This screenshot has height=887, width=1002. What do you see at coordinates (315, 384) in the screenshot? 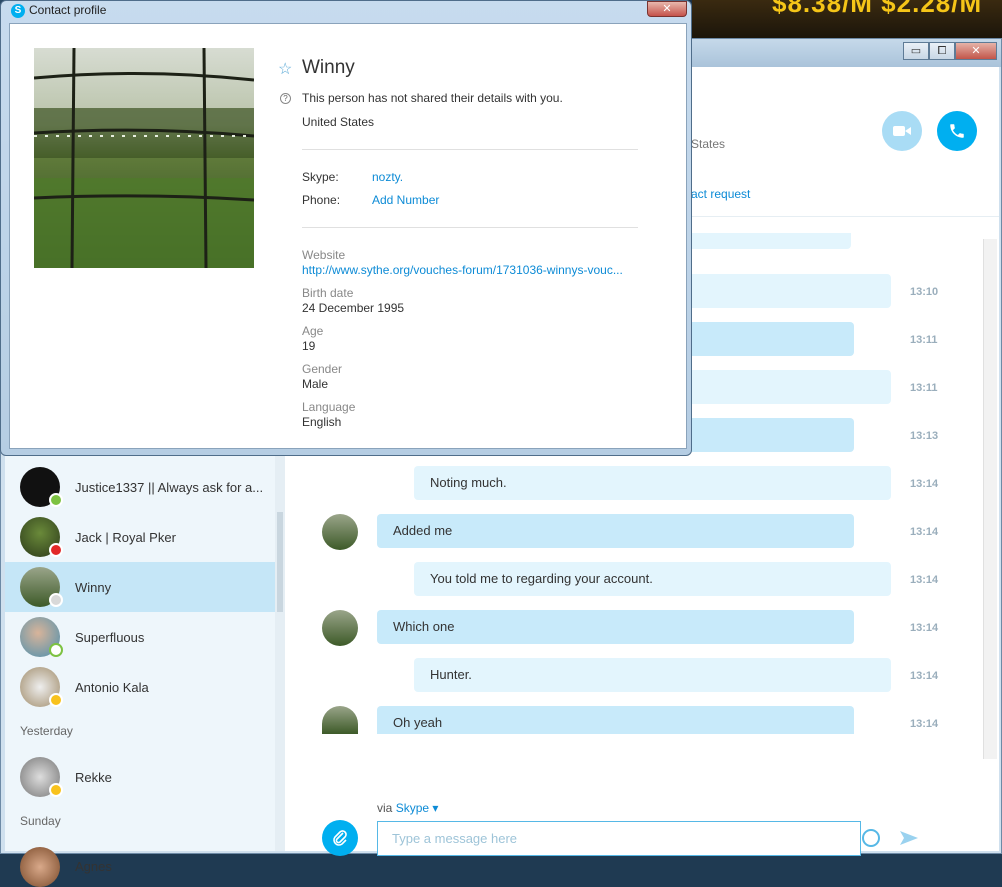
I see `gender-value: Male` at bounding box center [315, 384].